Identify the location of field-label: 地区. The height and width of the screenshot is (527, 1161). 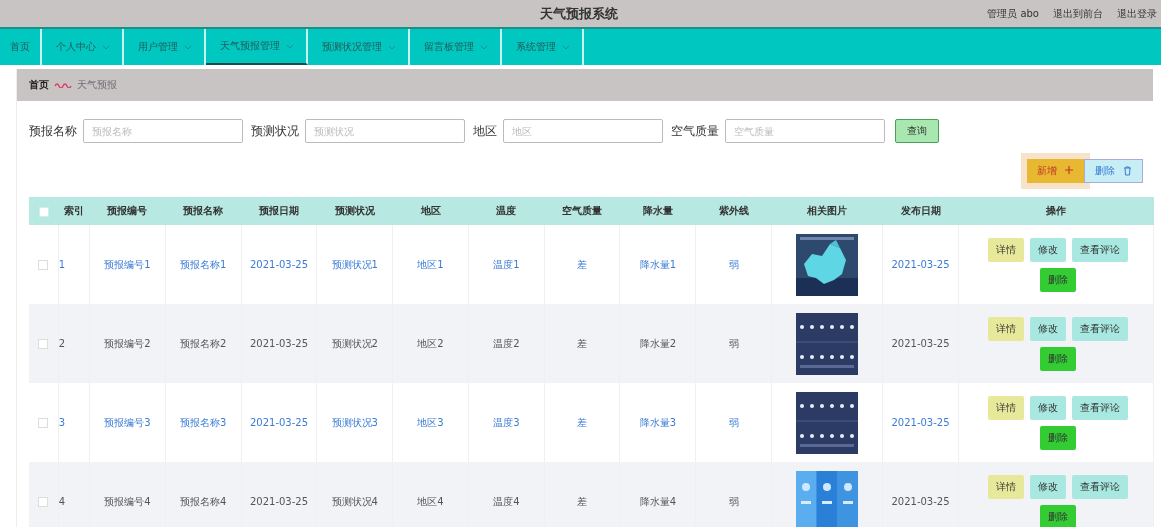
(485, 131).